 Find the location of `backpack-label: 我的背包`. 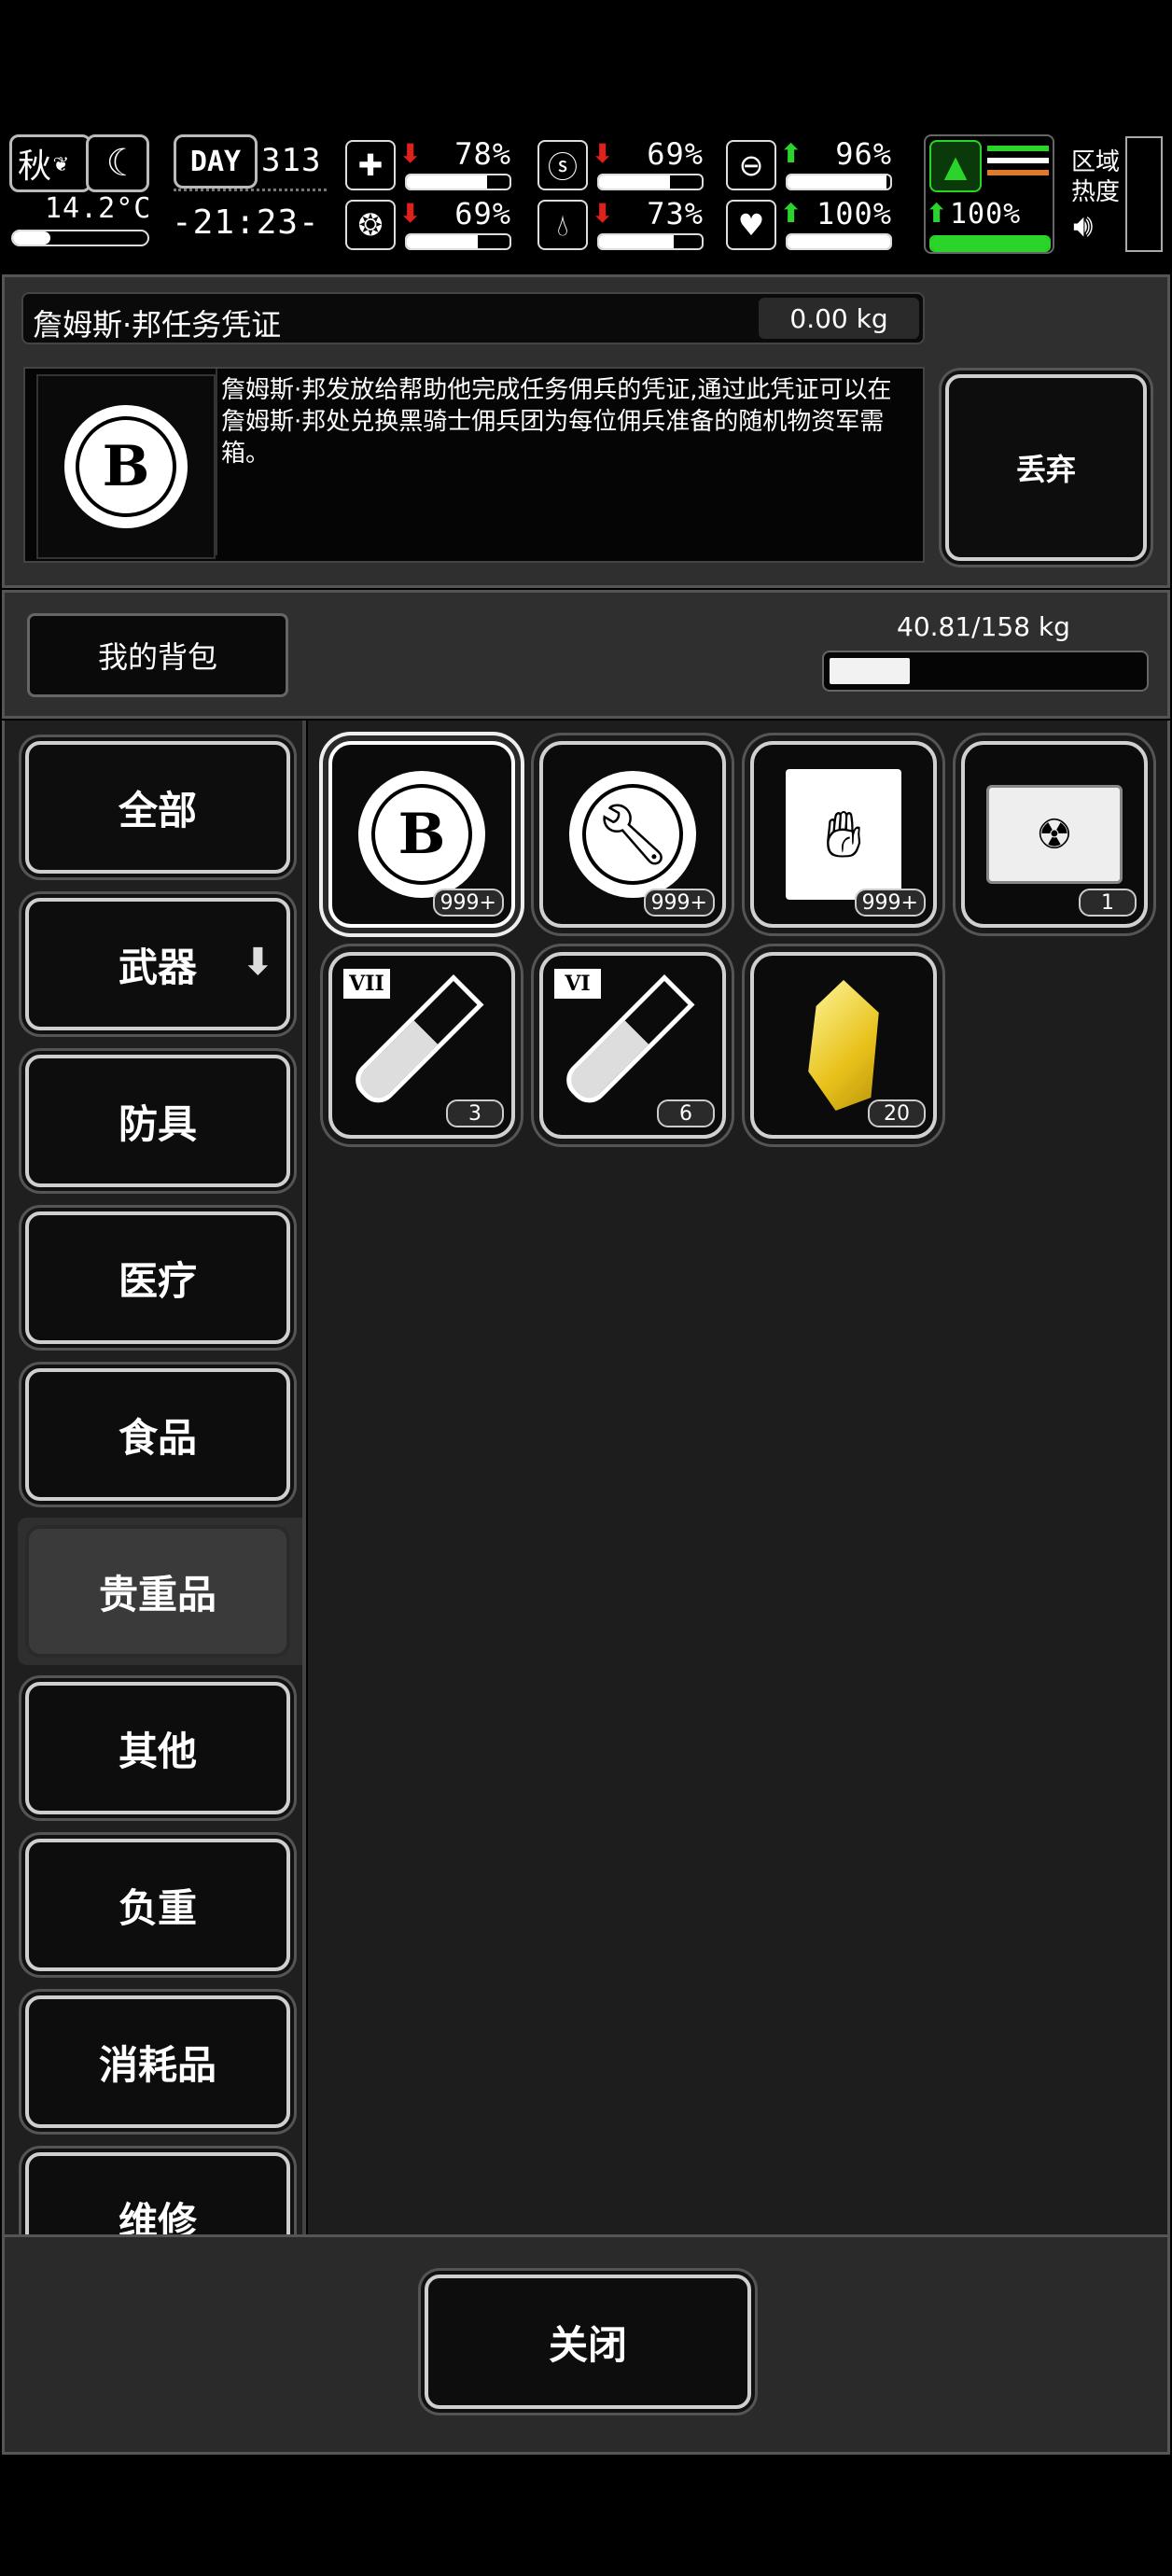

backpack-label: 我的背包 is located at coordinates (157, 655).